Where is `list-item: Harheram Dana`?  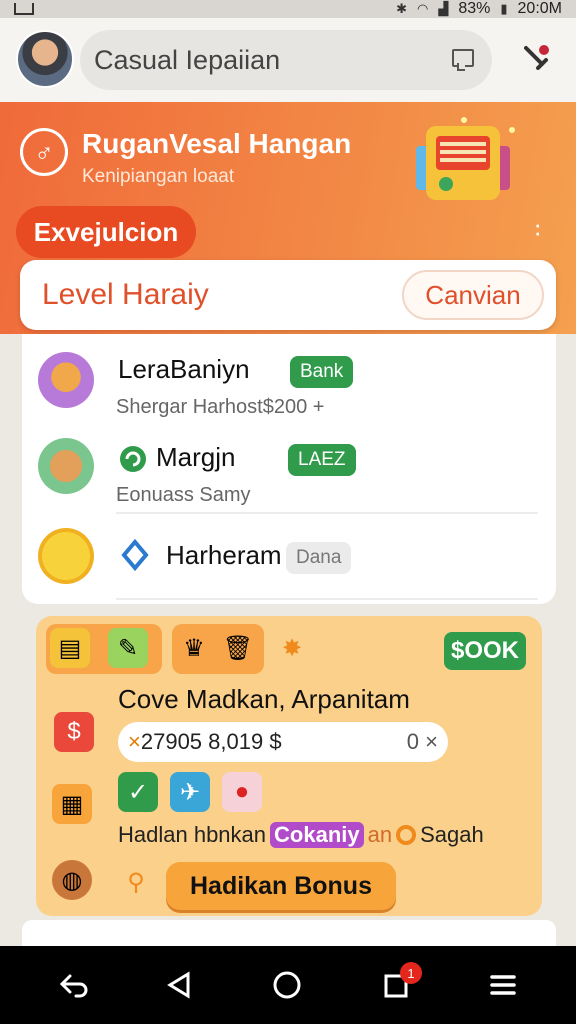 list-item: Harheram Dana is located at coordinates (289, 569).